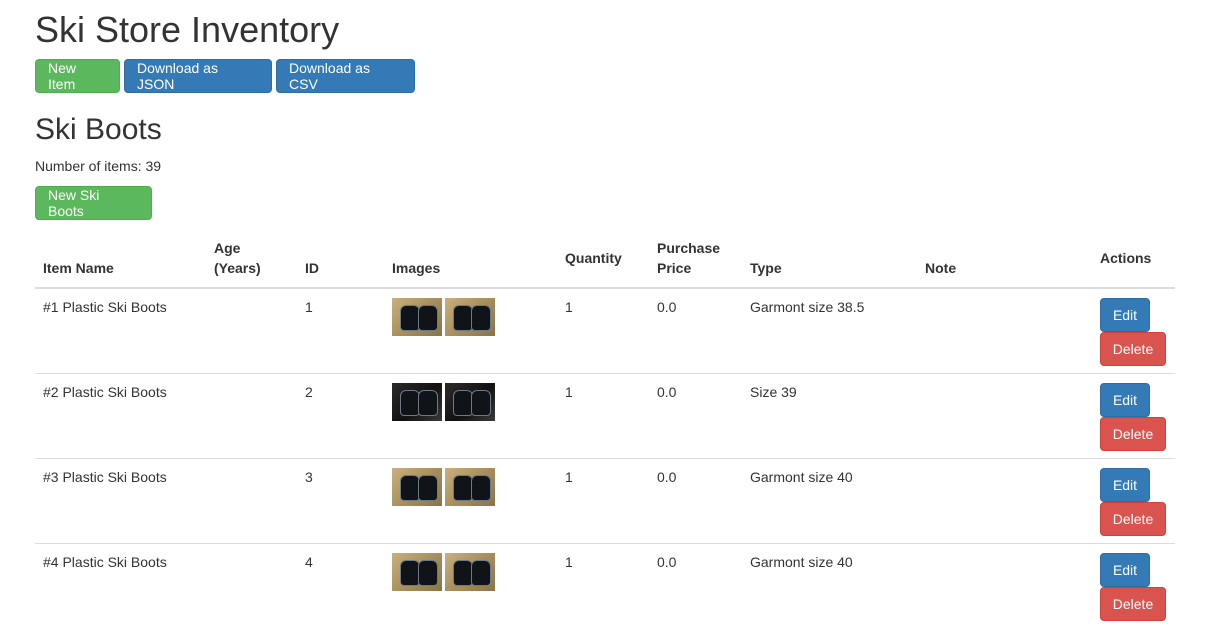 This screenshot has width=1208, height=628. I want to click on item-count: Number of items: 39, so click(98, 166).